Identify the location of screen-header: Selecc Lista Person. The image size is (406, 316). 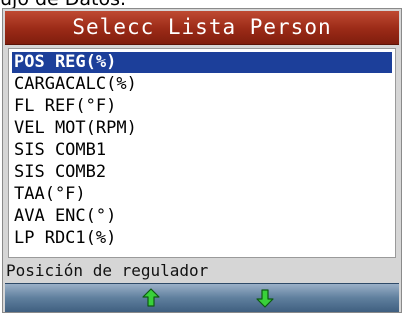
(202, 28).